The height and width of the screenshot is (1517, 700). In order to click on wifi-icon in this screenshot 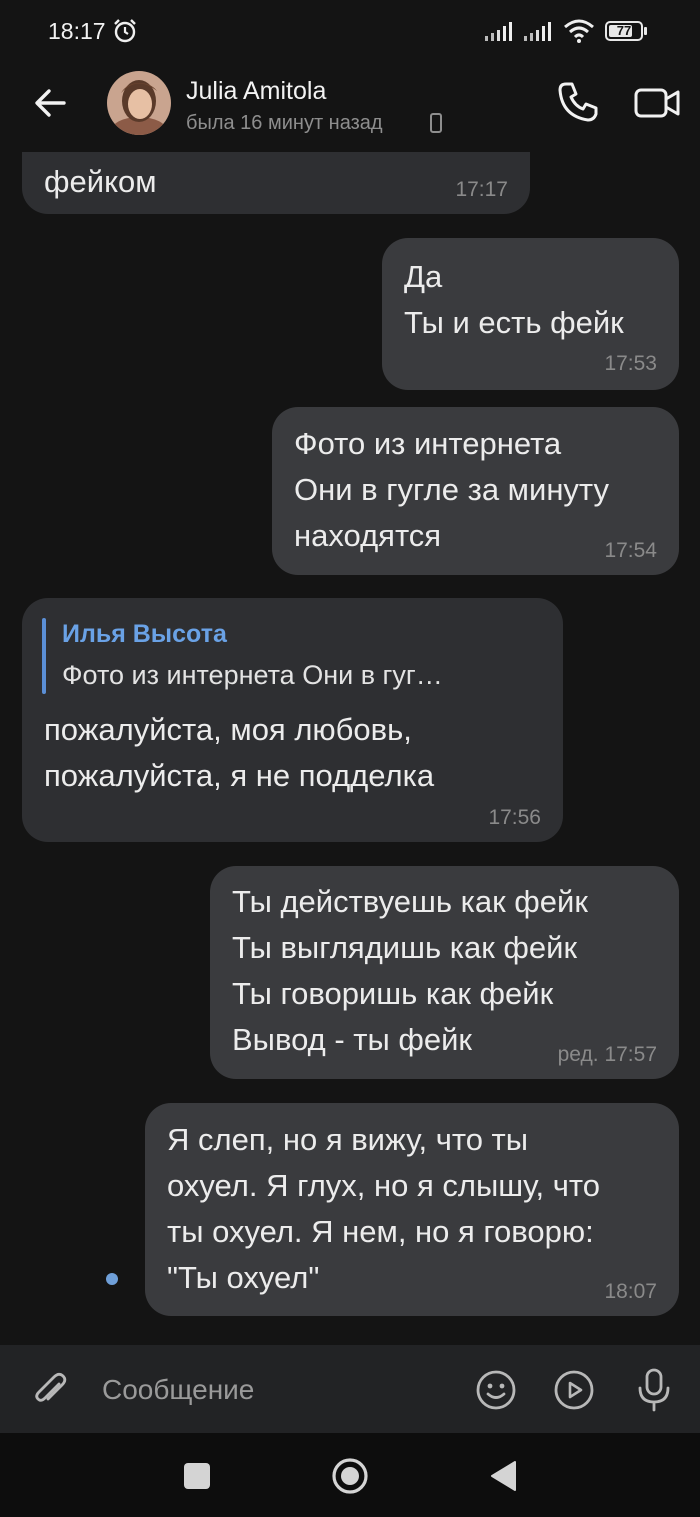, I will do `click(579, 31)`.